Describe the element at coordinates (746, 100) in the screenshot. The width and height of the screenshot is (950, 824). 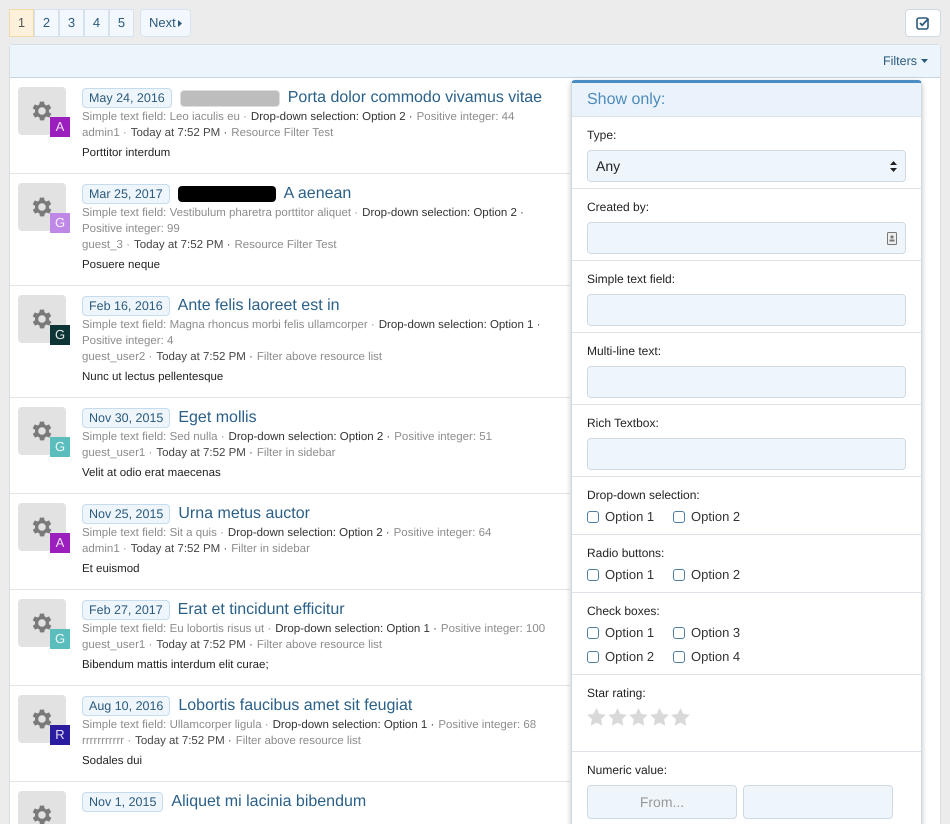
I see `filter-panel-title: Show only:` at that location.